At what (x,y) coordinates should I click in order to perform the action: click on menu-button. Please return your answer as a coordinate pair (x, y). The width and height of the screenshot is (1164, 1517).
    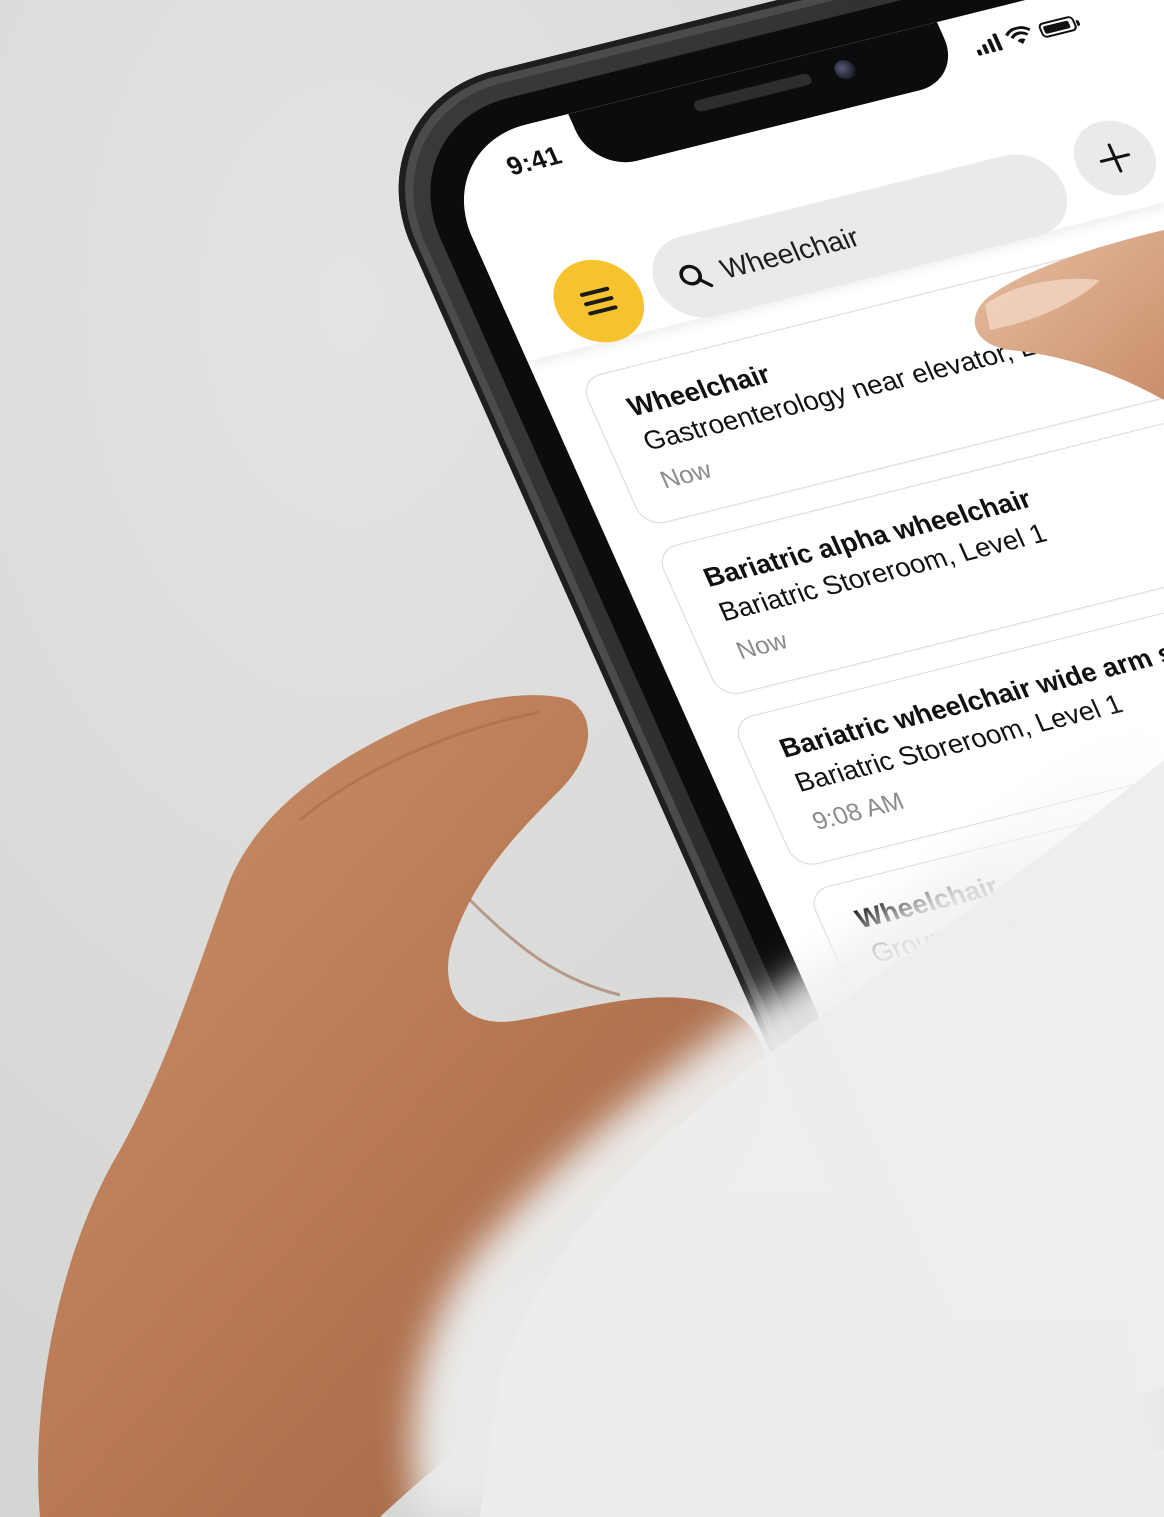
    Looking at the image, I should click on (599, 301).